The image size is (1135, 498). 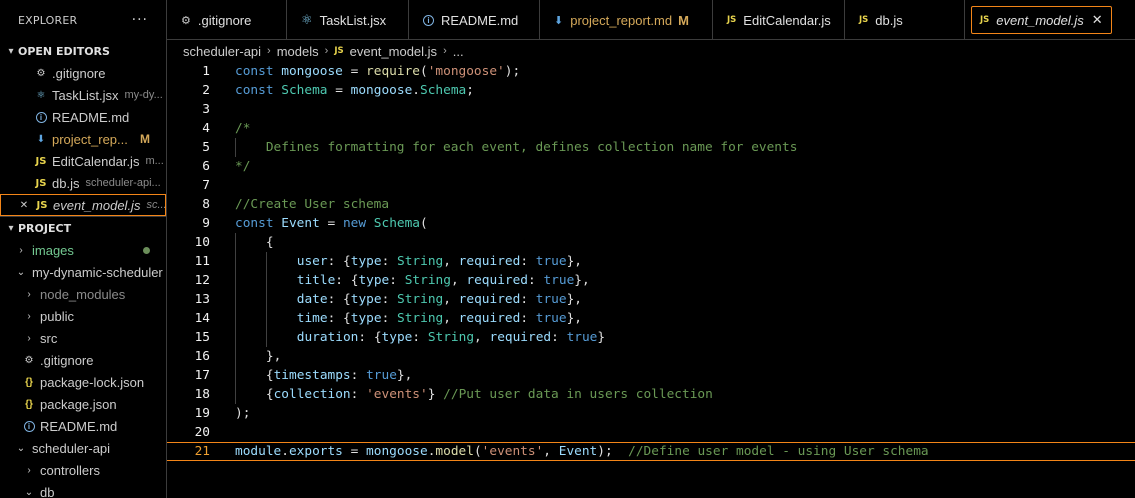 I want to click on open-editor-gitignore: ⚙ .gitignore, so click(x=83, y=73).